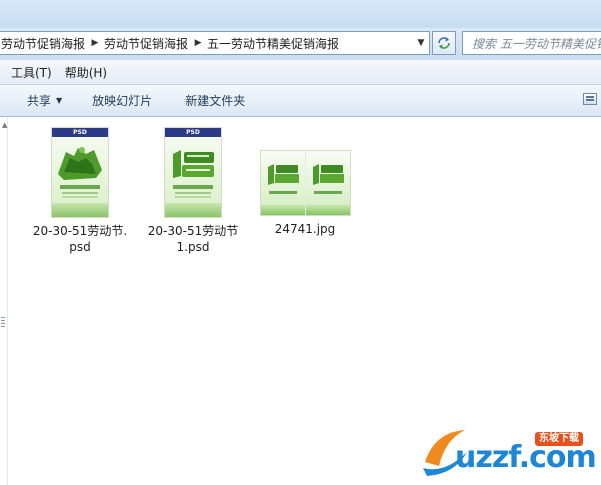 This screenshot has width=601, height=485. Describe the element at coordinates (536, 43) in the screenshot. I see `search-placeholder: 搜索 五一劳动节精美促销海报` at that location.